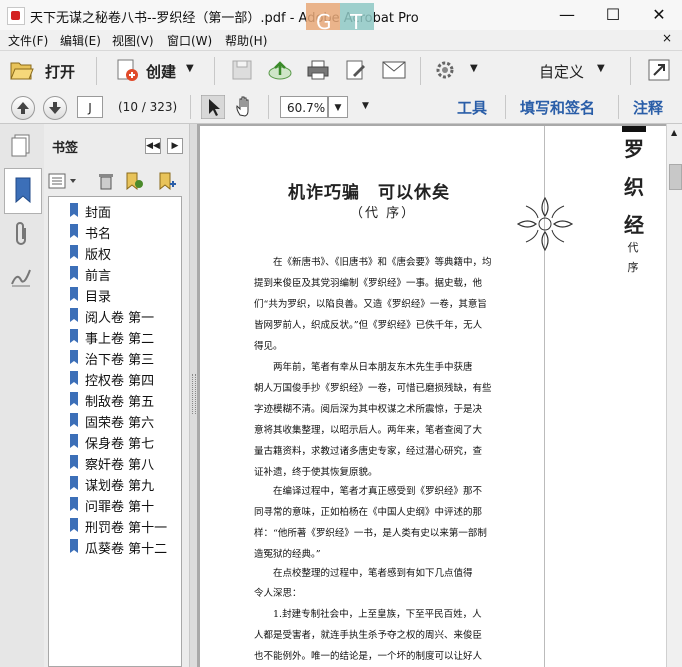 Image resolution: width=682 pixels, height=667 pixels. I want to click on arrow-down-icon, so click(55, 108).